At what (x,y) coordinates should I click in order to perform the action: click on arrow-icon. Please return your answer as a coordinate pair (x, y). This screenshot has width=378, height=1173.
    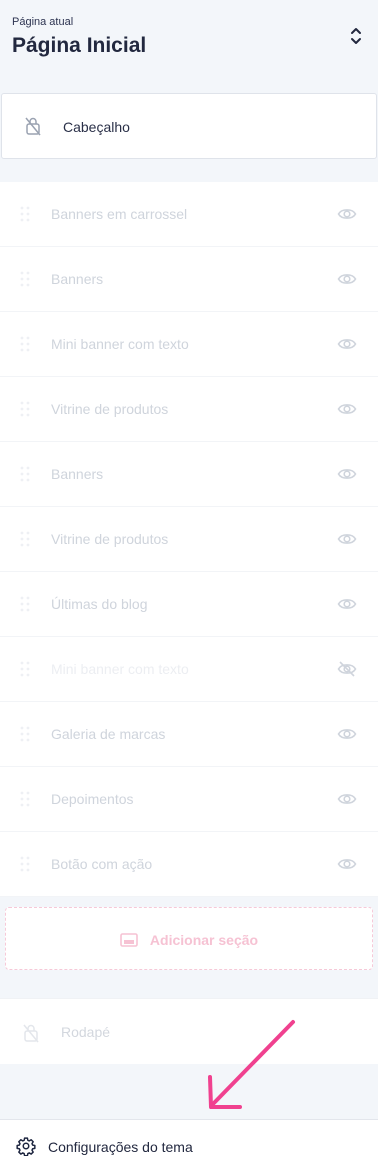
    Looking at the image, I should click on (251, 1064).